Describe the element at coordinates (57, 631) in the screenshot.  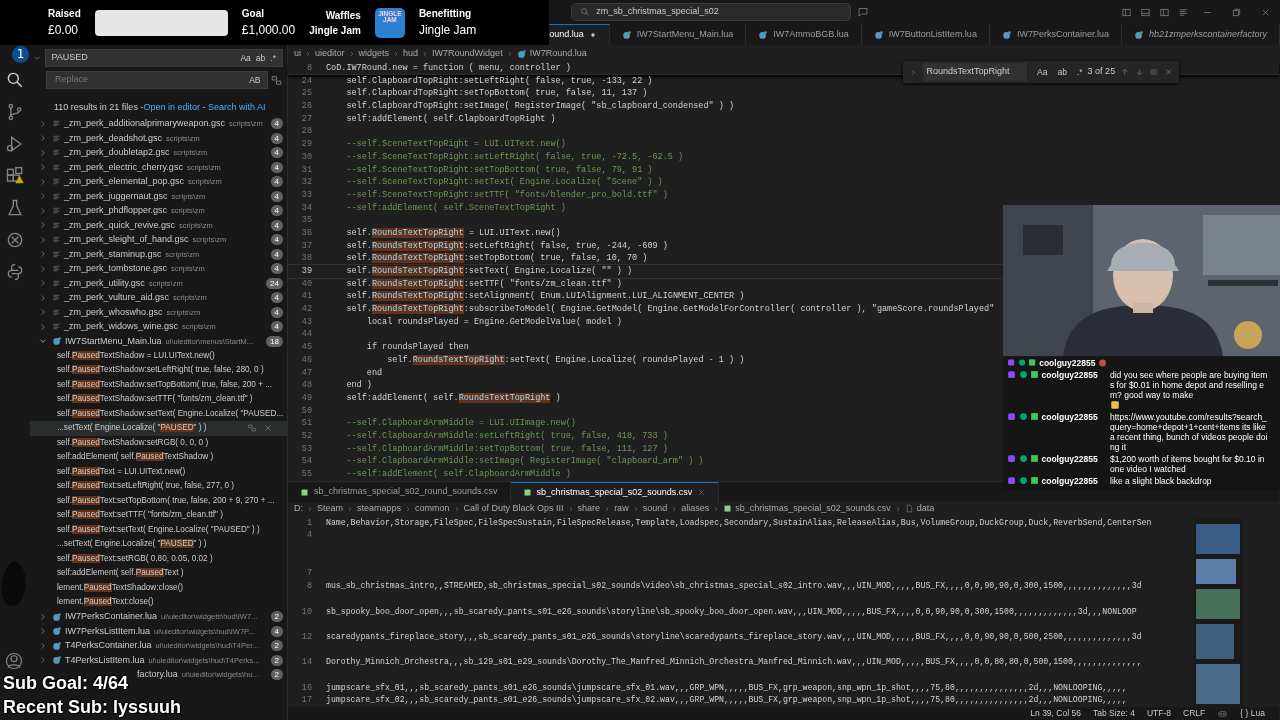
I see `lua-file-icon` at that location.